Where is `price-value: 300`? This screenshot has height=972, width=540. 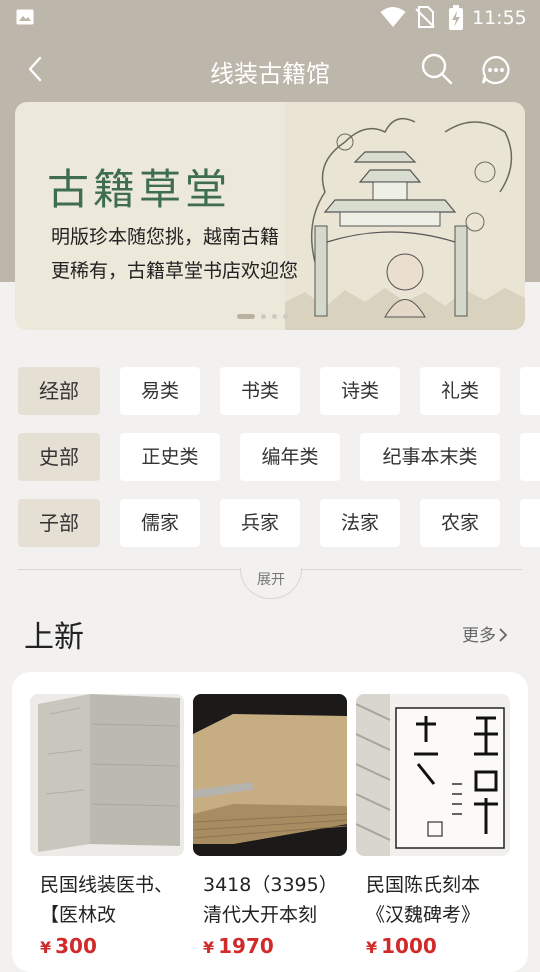 price-value: 300 is located at coordinates (76, 946).